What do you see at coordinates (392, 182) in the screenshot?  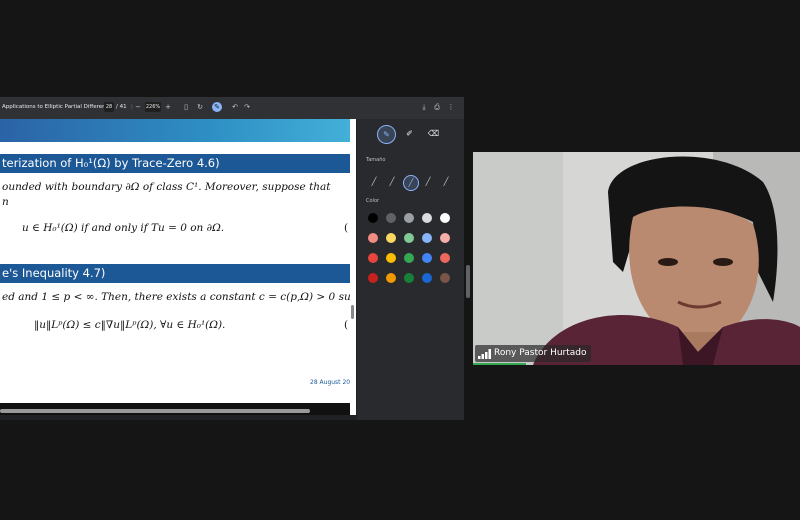 I see `size-option-2-icon: ╱` at bounding box center [392, 182].